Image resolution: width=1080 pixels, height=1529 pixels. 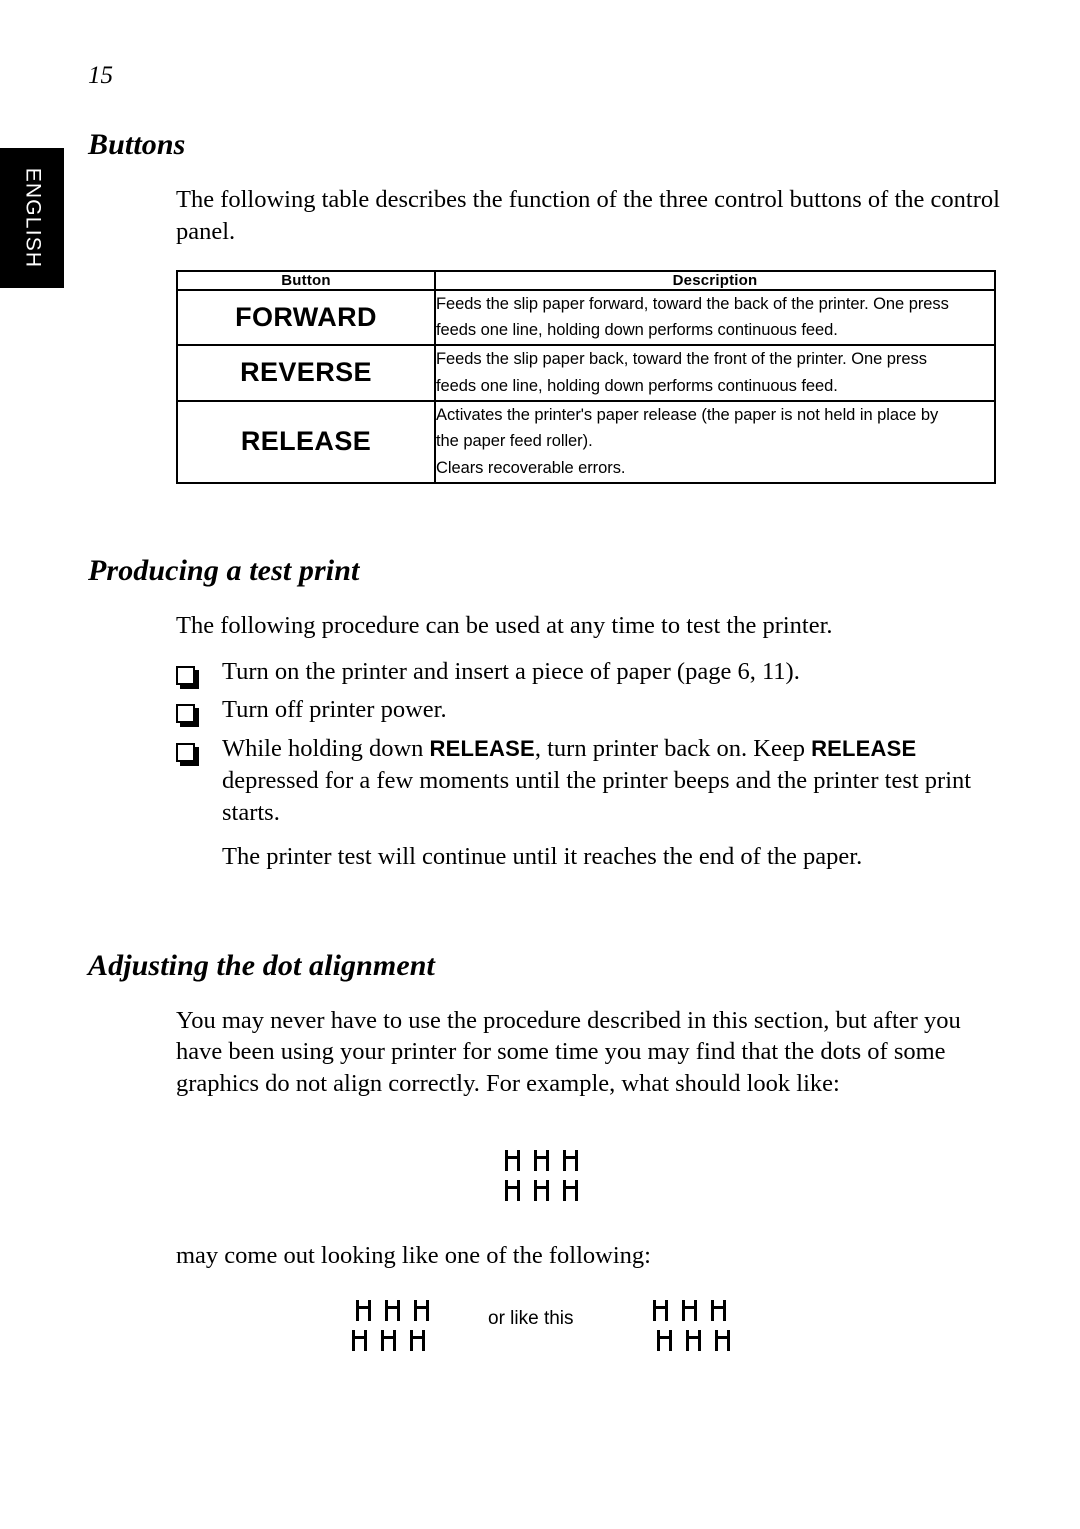 I want to click on language-tab-label: ENGLISH, so click(x=32, y=218).